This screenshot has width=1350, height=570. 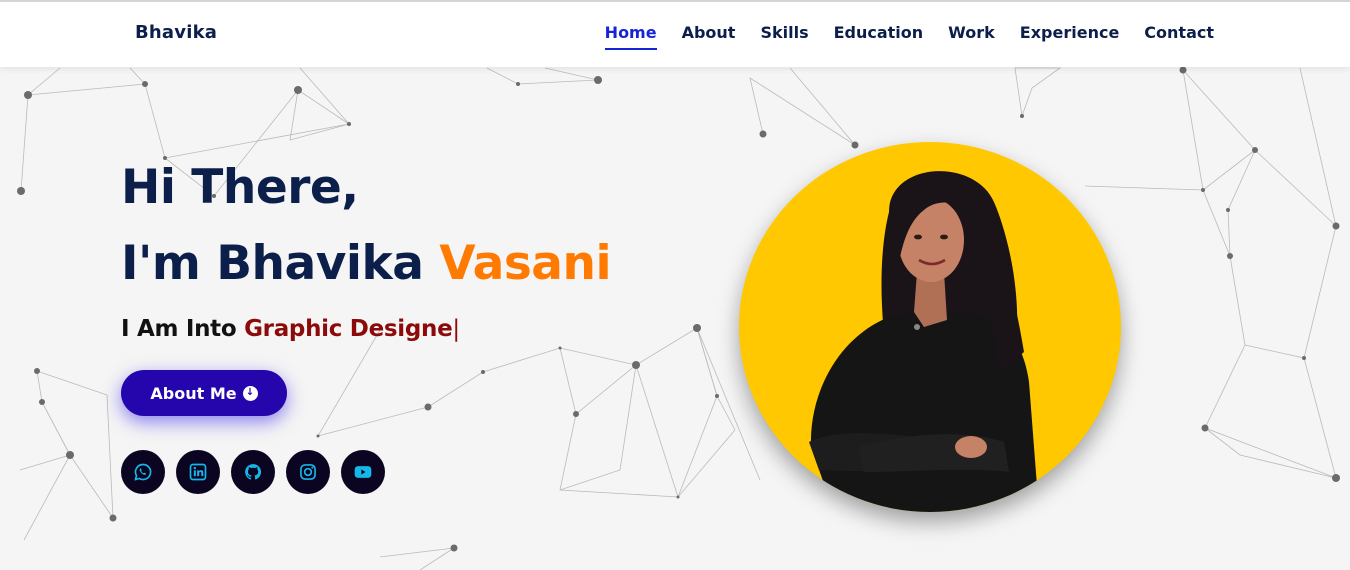 I want to click on github-icon, so click(x=253, y=472).